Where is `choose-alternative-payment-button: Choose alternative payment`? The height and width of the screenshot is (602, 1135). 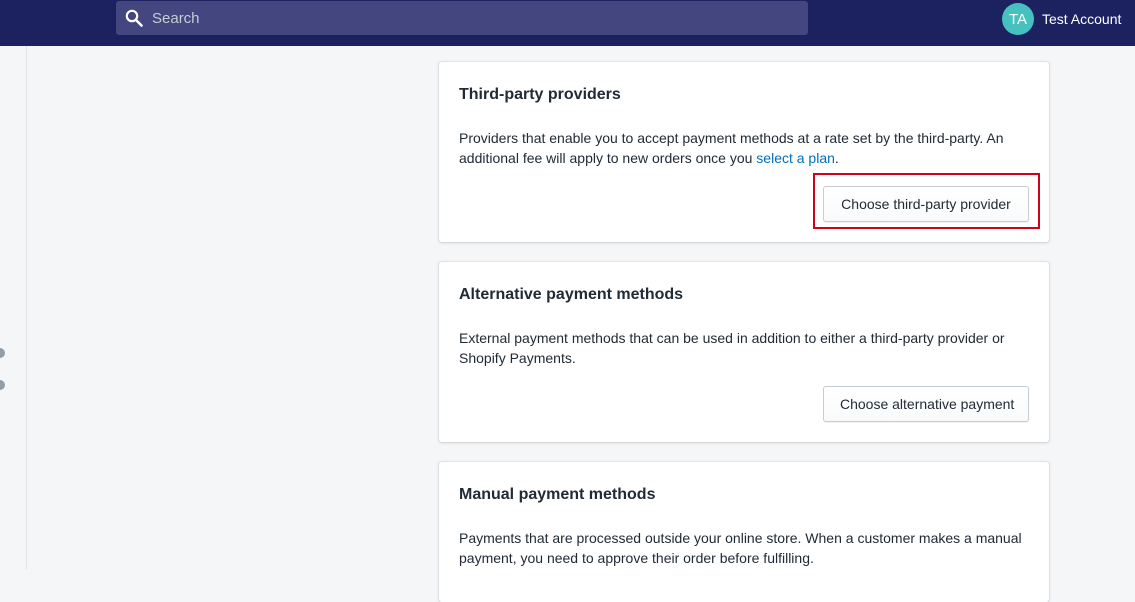
choose-alternative-payment-button: Choose alternative payment is located at coordinates (926, 404).